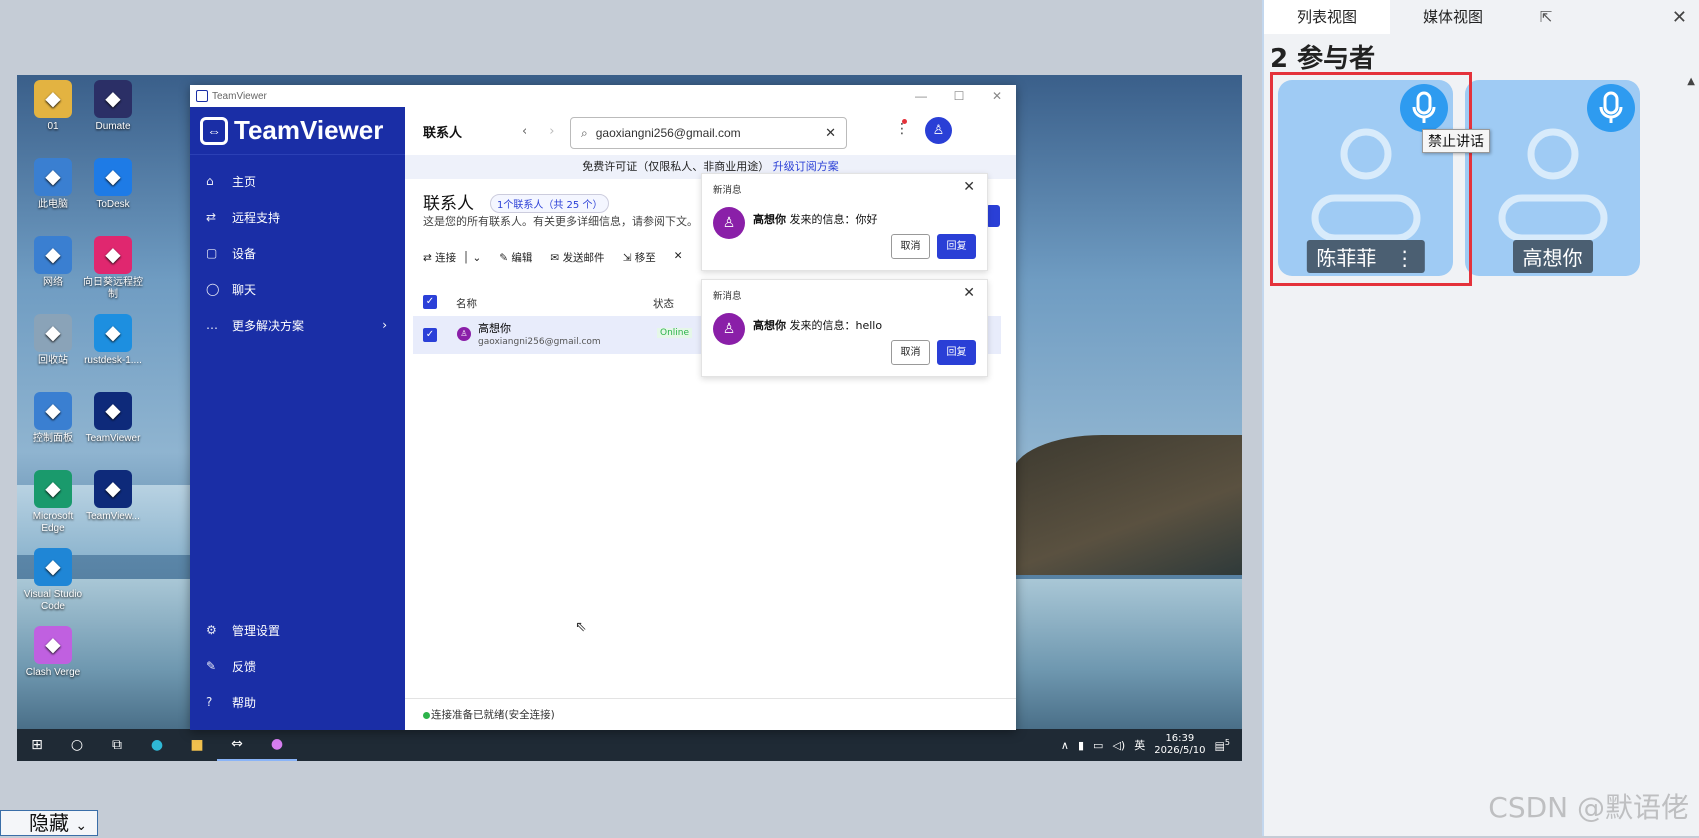 The width and height of the screenshot is (1699, 838). What do you see at coordinates (113, 177) in the screenshot?
I see `todesk-icon: ◆` at bounding box center [113, 177].